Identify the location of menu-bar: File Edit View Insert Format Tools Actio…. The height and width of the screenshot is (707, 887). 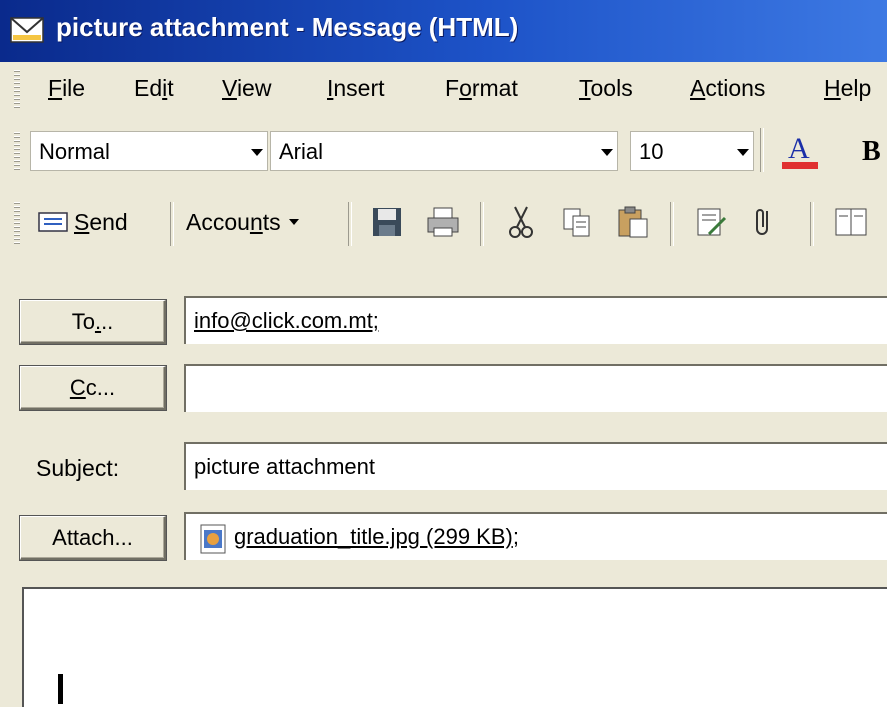
(443, 89).